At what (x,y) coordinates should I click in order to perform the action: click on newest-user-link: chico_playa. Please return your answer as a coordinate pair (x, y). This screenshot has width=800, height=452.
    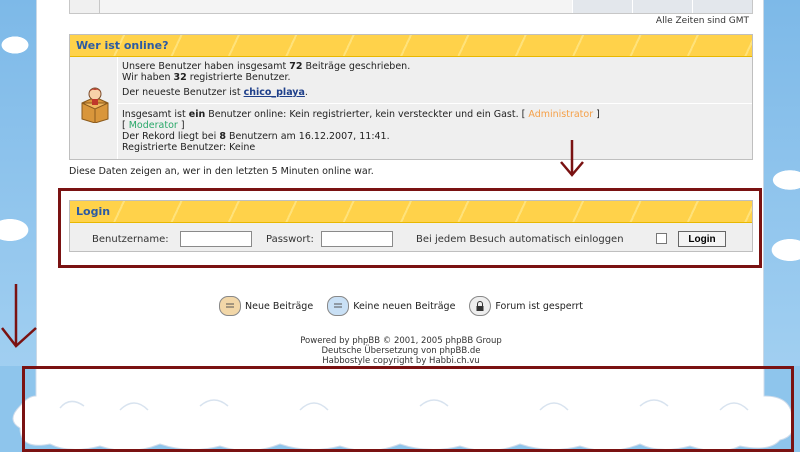
    Looking at the image, I should click on (274, 92).